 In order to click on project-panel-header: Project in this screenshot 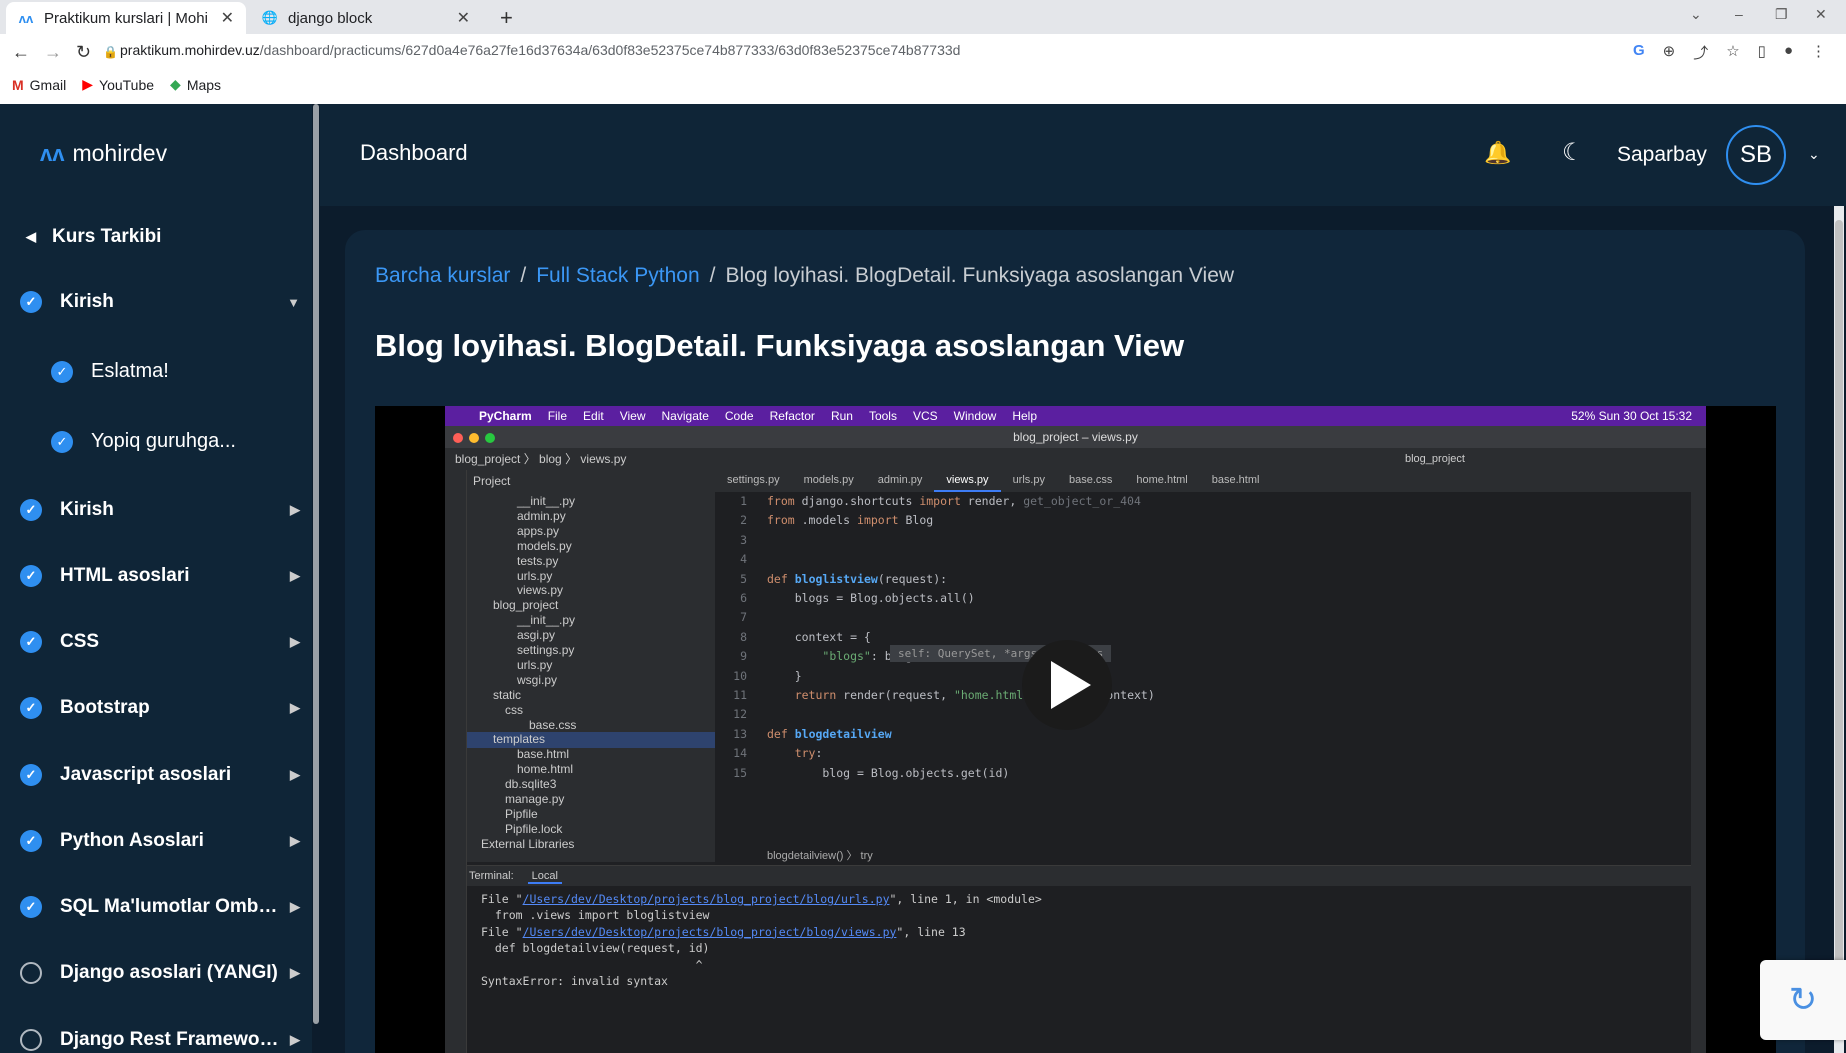, I will do `click(591, 481)`.